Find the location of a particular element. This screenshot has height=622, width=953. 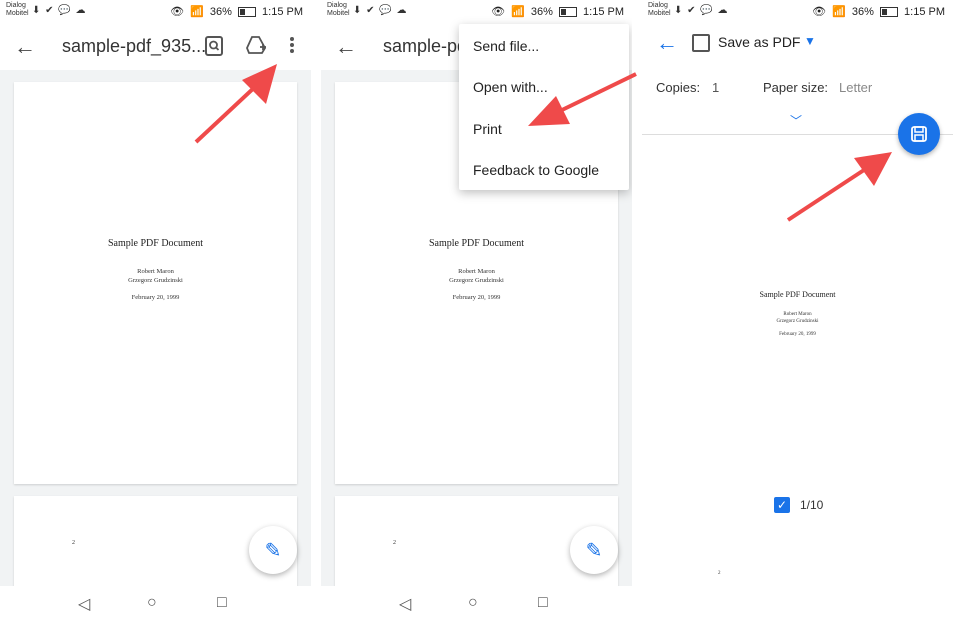

save-pdf-icon is located at coordinates (919, 134).